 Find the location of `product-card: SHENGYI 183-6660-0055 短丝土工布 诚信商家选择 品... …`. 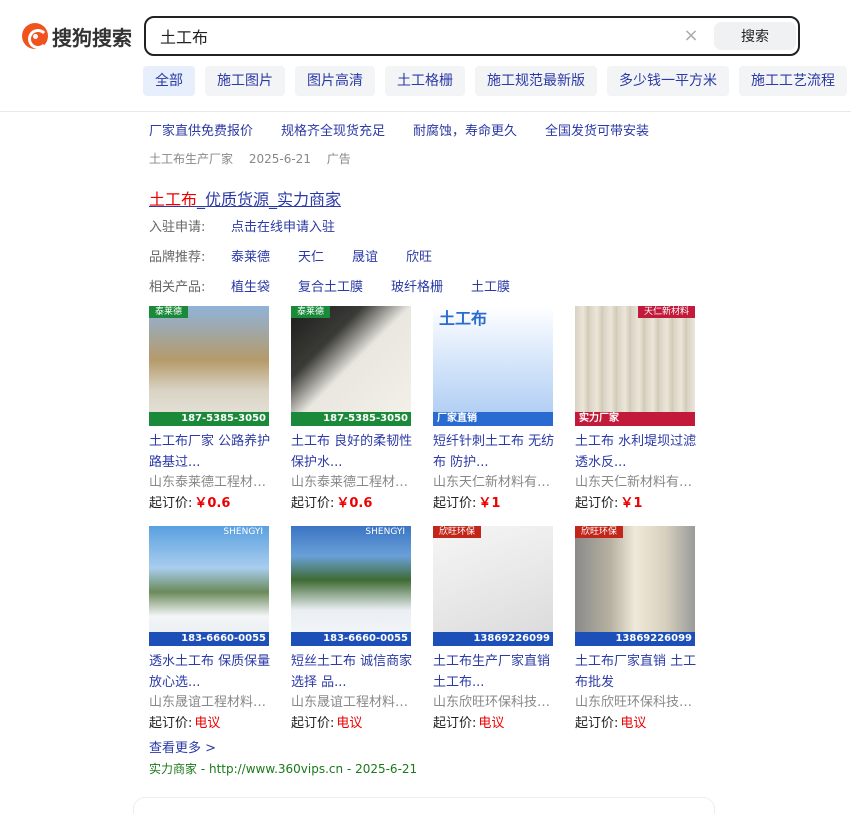

product-card: SHENGYI 183-6660-0055 短丝土工布 诚信商家选择 品... … is located at coordinates (353, 630).